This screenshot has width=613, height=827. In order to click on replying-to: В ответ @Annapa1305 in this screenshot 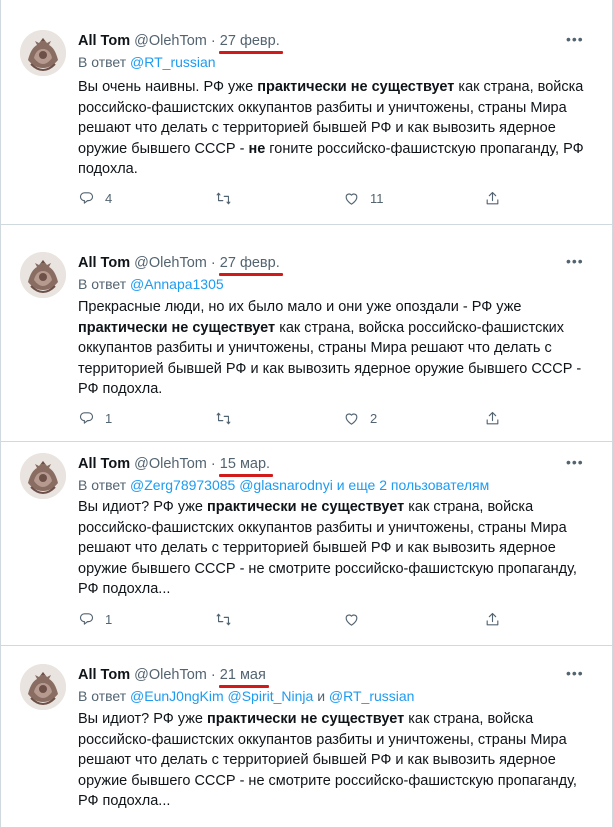, I will do `click(151, 284)`.